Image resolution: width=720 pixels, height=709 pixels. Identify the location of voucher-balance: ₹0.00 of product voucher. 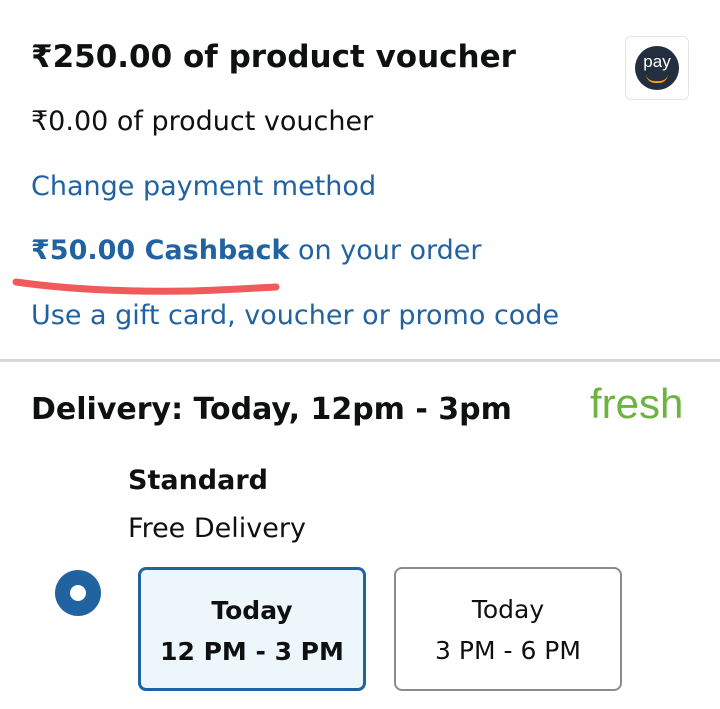
(202, 121).